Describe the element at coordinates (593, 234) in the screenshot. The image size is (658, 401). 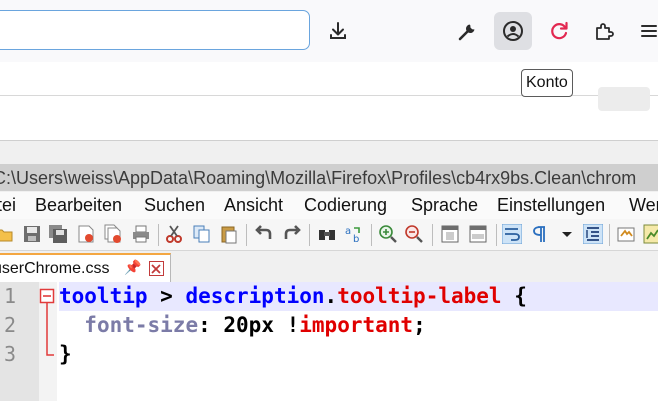
I see `indent-guide-icon` at that location.